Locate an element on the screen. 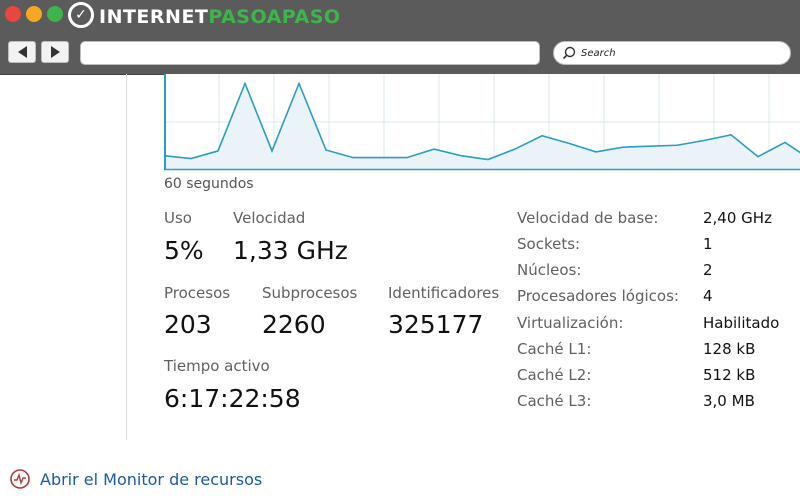  spec-label-cache-l2: Caché L2: is located at coordinates (554, 375).